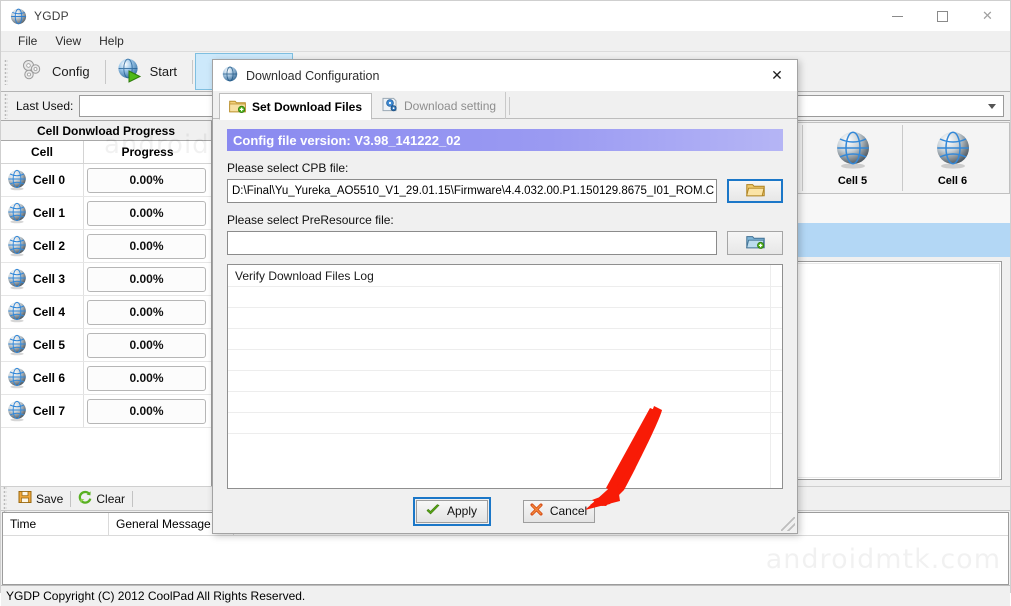 The width and height of the screenshot is (1011, 606). What do you see at coordinates (307, 106) in the screenshot?
I see `tab-set-download-files-label: Set Download Files` at bounding box center [307, 106].